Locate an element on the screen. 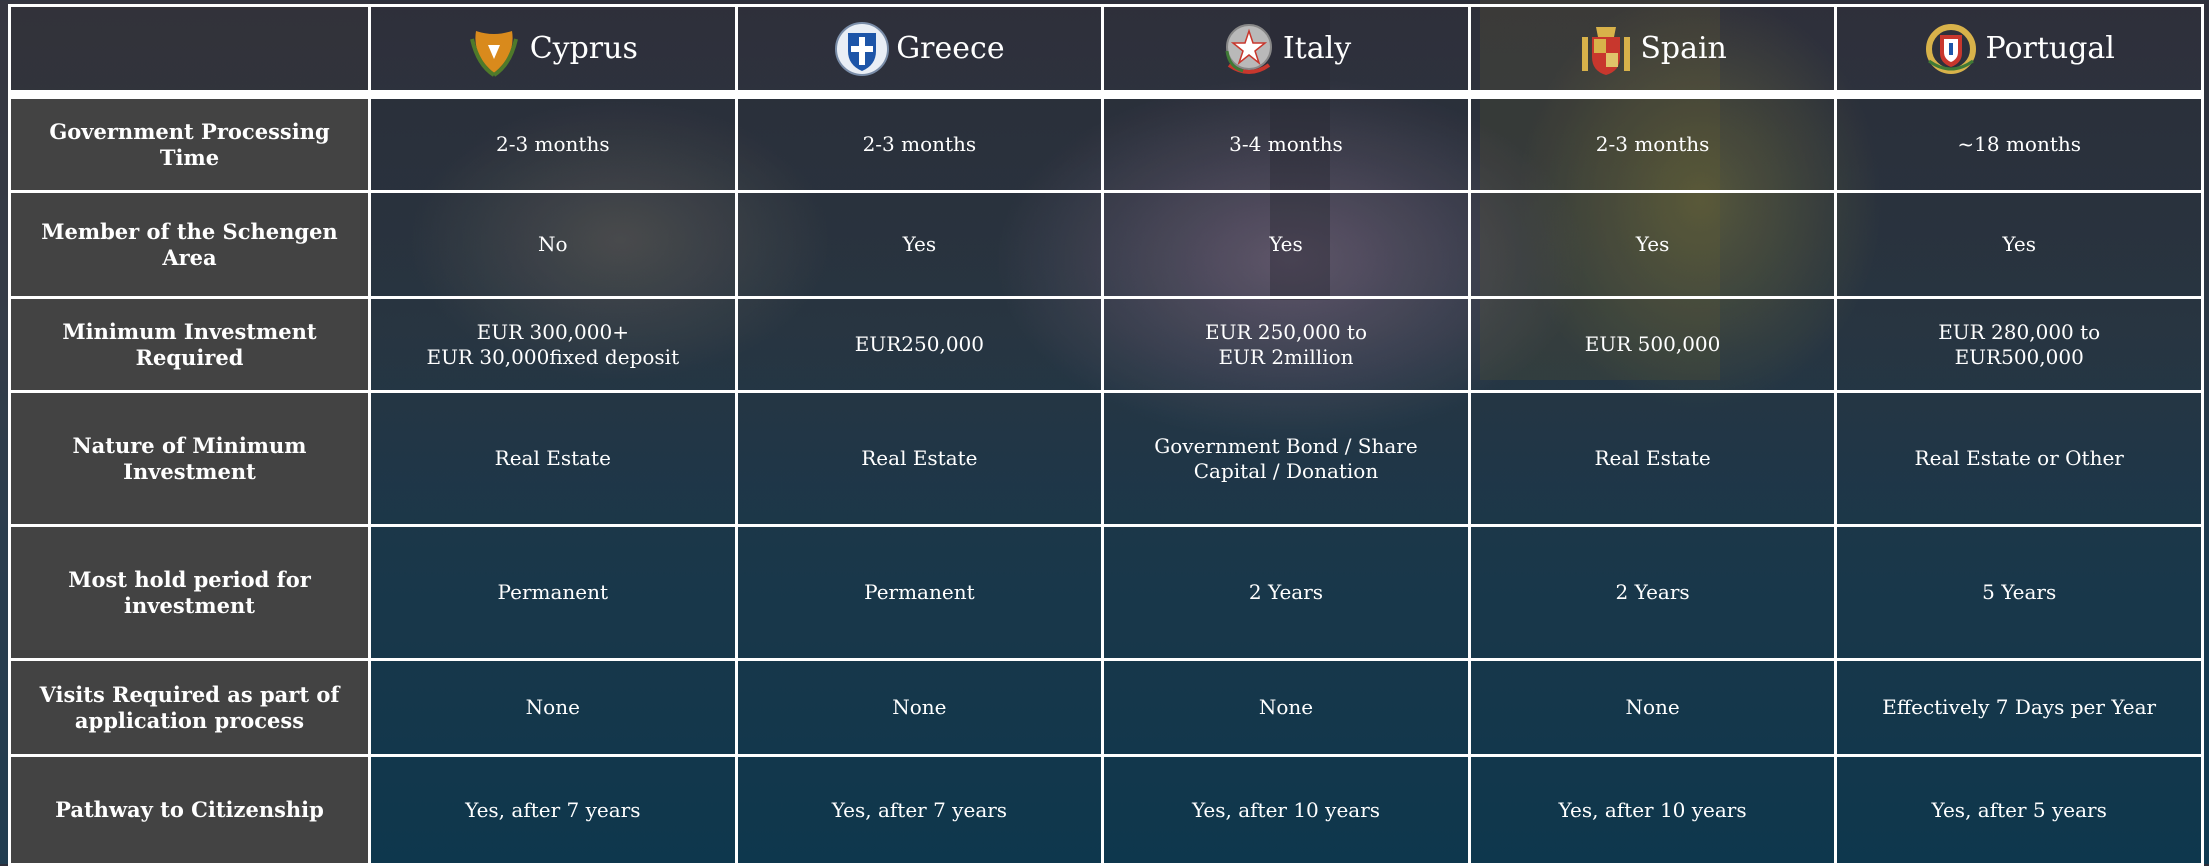  table-corner is located at coordinates (191, 53).